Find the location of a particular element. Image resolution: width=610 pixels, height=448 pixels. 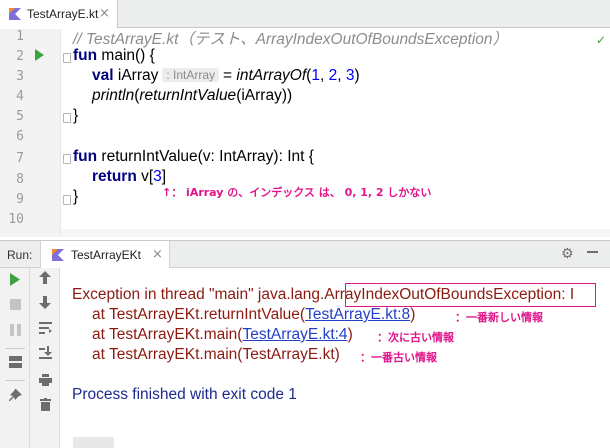

pause-icon is located at coordinates (15, 332).